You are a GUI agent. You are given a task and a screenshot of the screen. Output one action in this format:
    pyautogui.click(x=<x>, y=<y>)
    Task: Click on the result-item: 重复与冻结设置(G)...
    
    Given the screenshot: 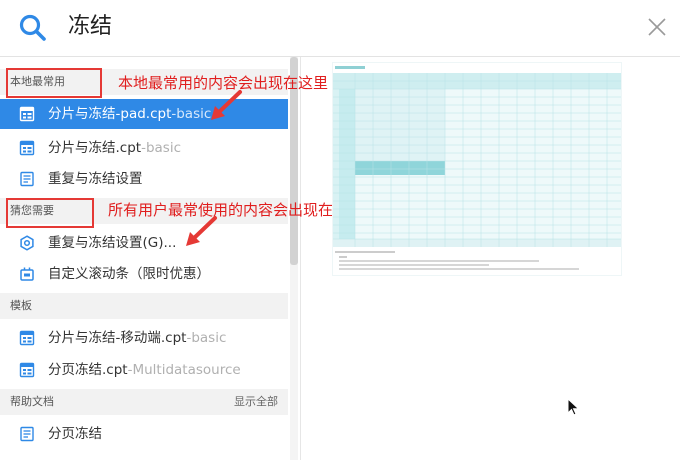 What is the action you would take?
    pyautogui.click(x=144, y=243)
    